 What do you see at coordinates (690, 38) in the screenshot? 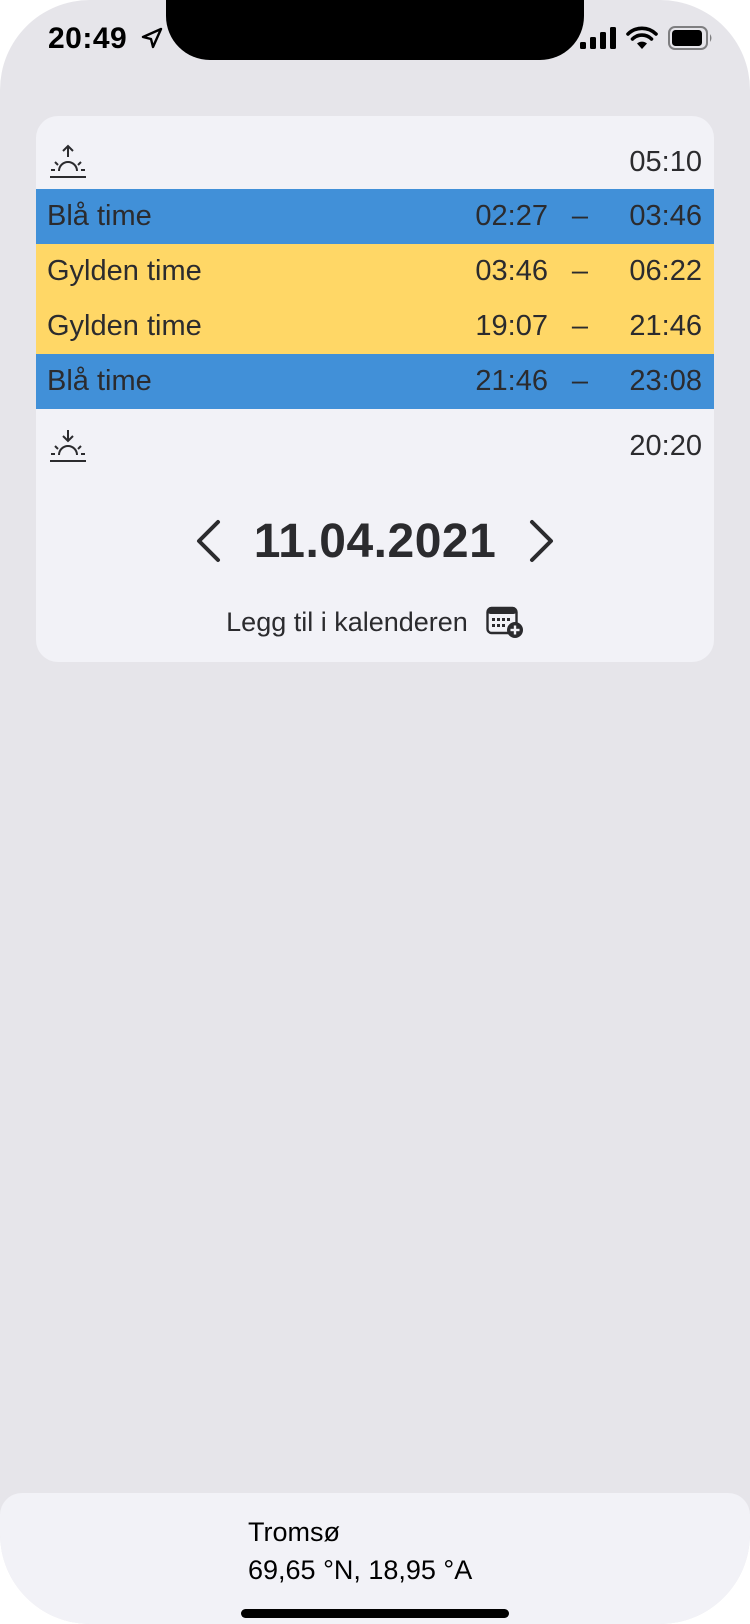
I see `battery-icon` at bounding box center [690, 38].